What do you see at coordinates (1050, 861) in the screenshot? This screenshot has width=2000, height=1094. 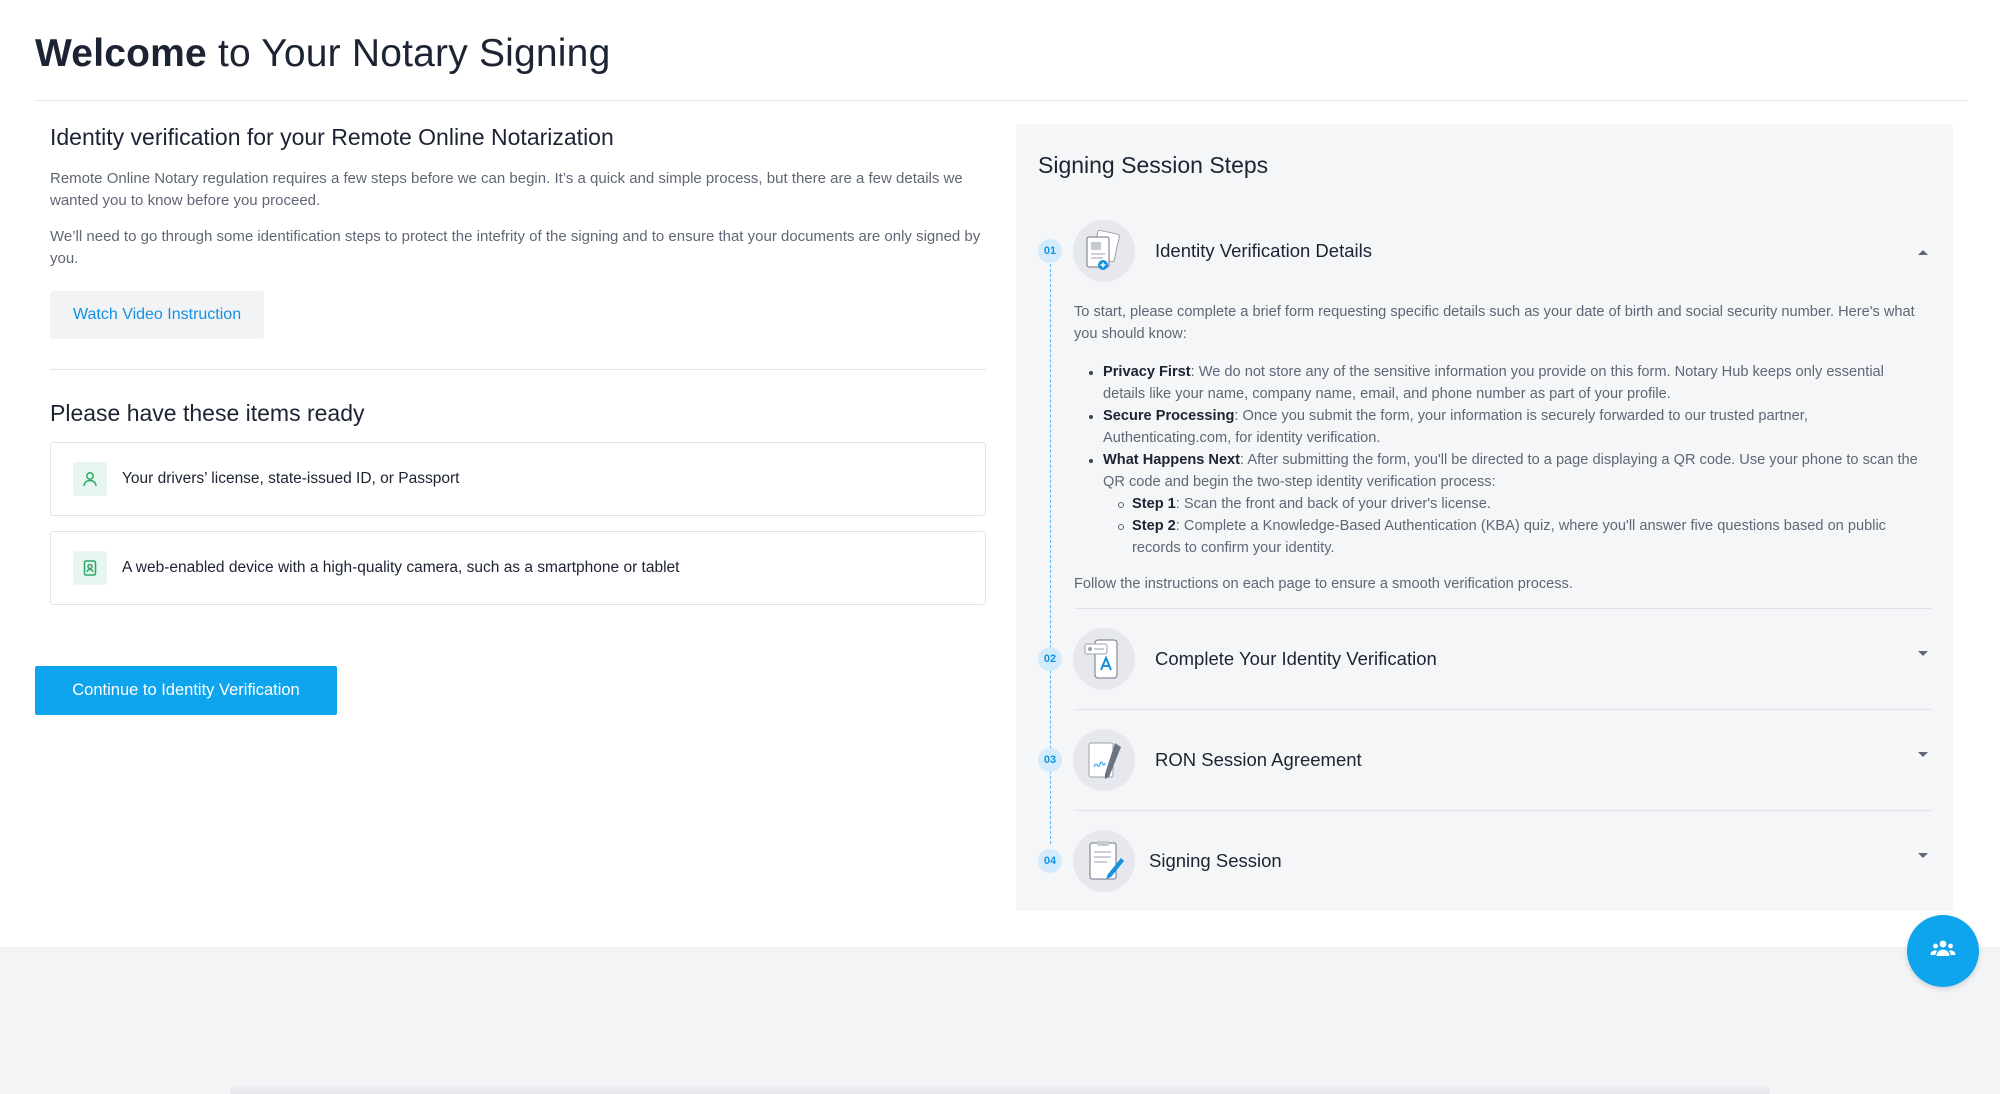 I see `step-number-04: 04` at bounding box center [1050, 861].